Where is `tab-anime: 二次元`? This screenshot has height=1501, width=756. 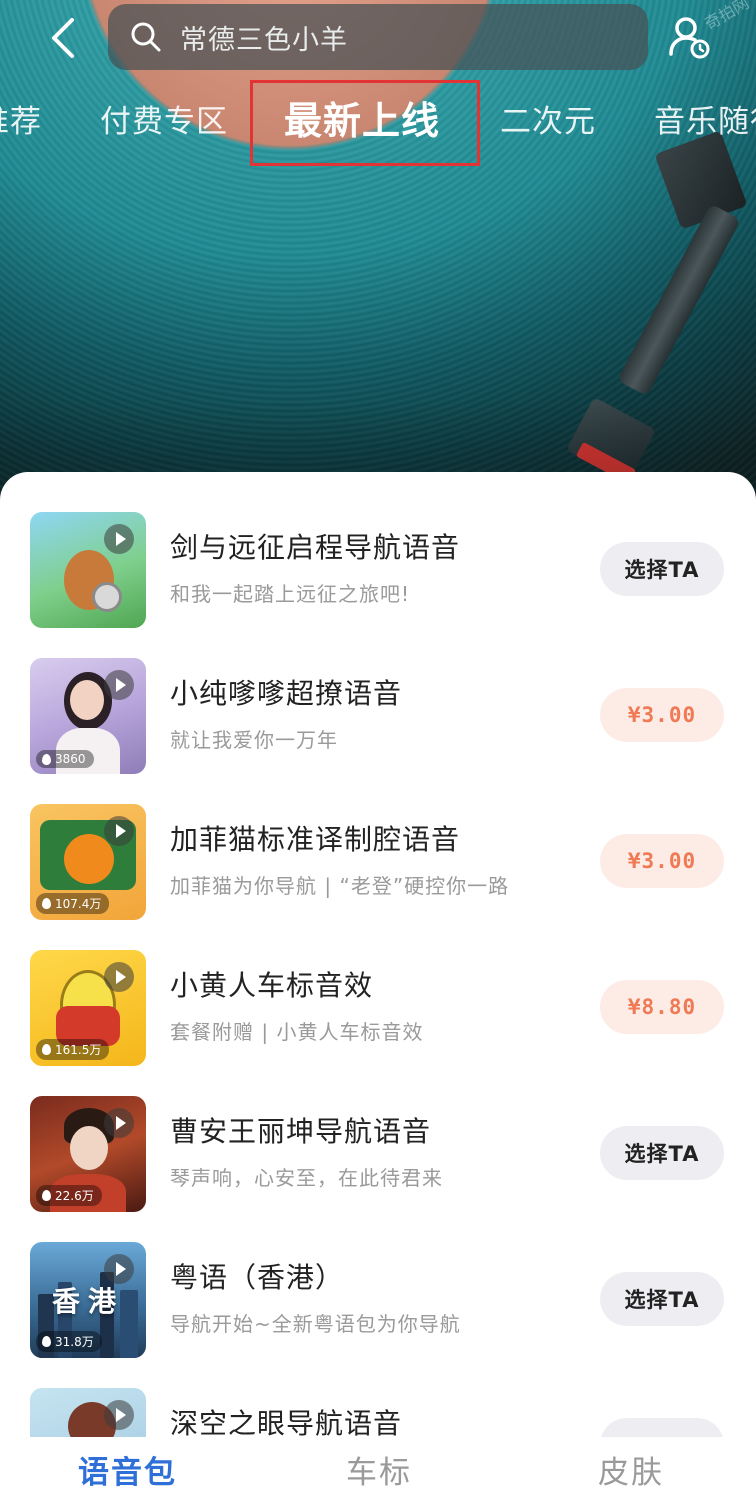 tab-anime: 二次元 is located at coordinates (548, 118).